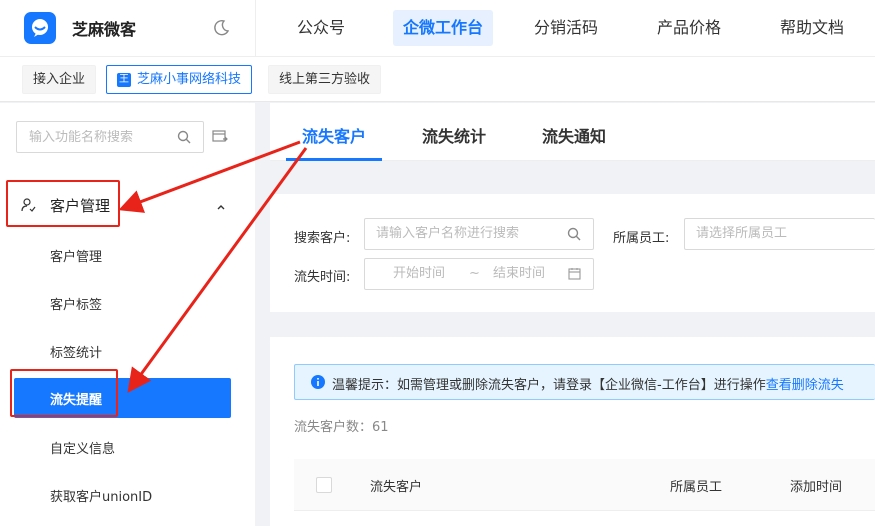 The width and height of the screenshot is (875, 526). Describe the element at coordinates (40, 28) in the screenshot. I see `chat-bubble-icon` at that location.